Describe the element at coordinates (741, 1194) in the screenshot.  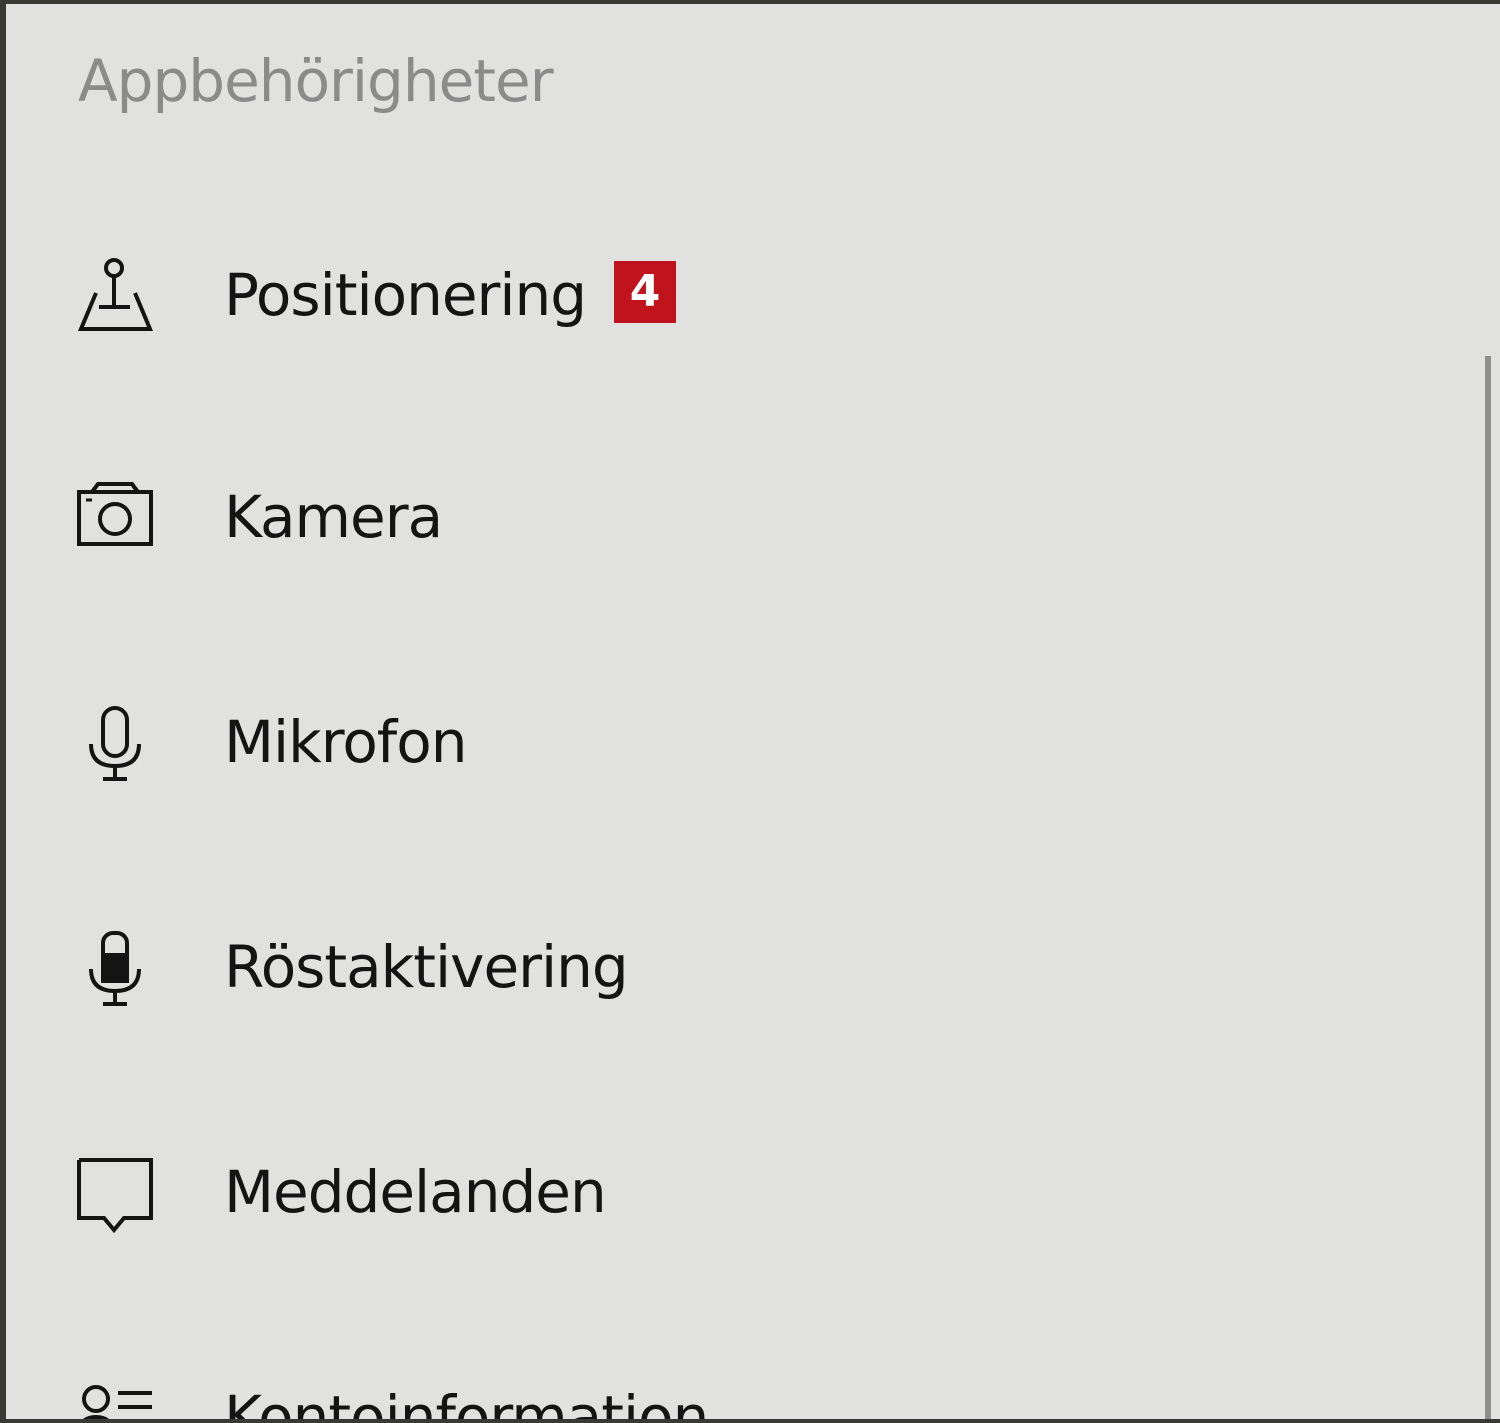
I see `nav-item-meddelanden: Meddelanden` at that location.